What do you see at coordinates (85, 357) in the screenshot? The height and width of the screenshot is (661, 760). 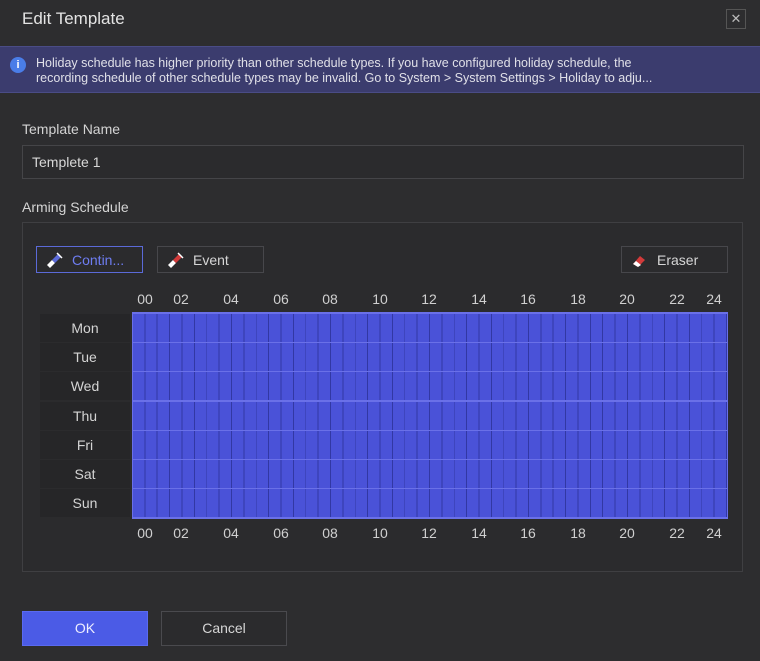 I see `day-label-tue: Tue` at bounding box center [85, 357].